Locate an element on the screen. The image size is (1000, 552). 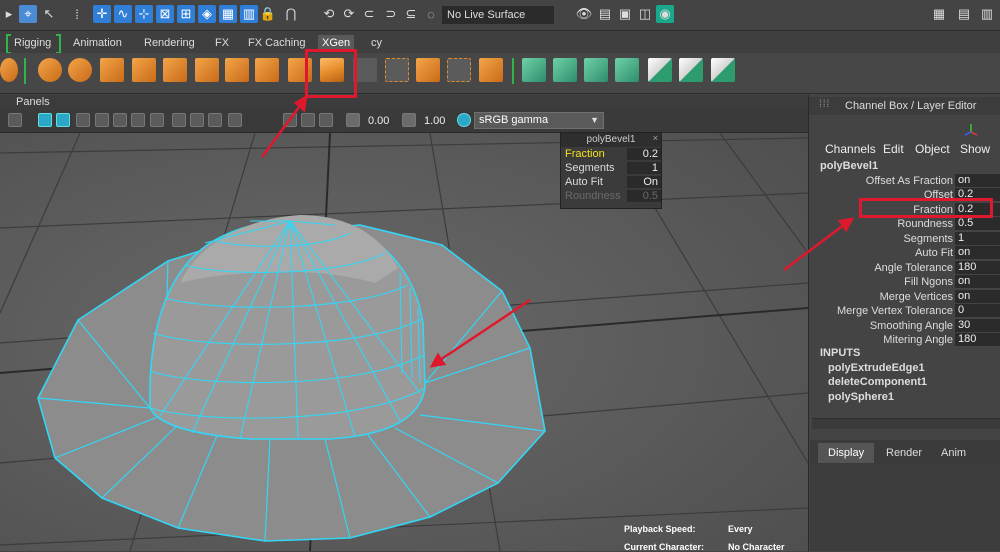
render-settings-icon: ◫ is located at coordinates (645, 14).